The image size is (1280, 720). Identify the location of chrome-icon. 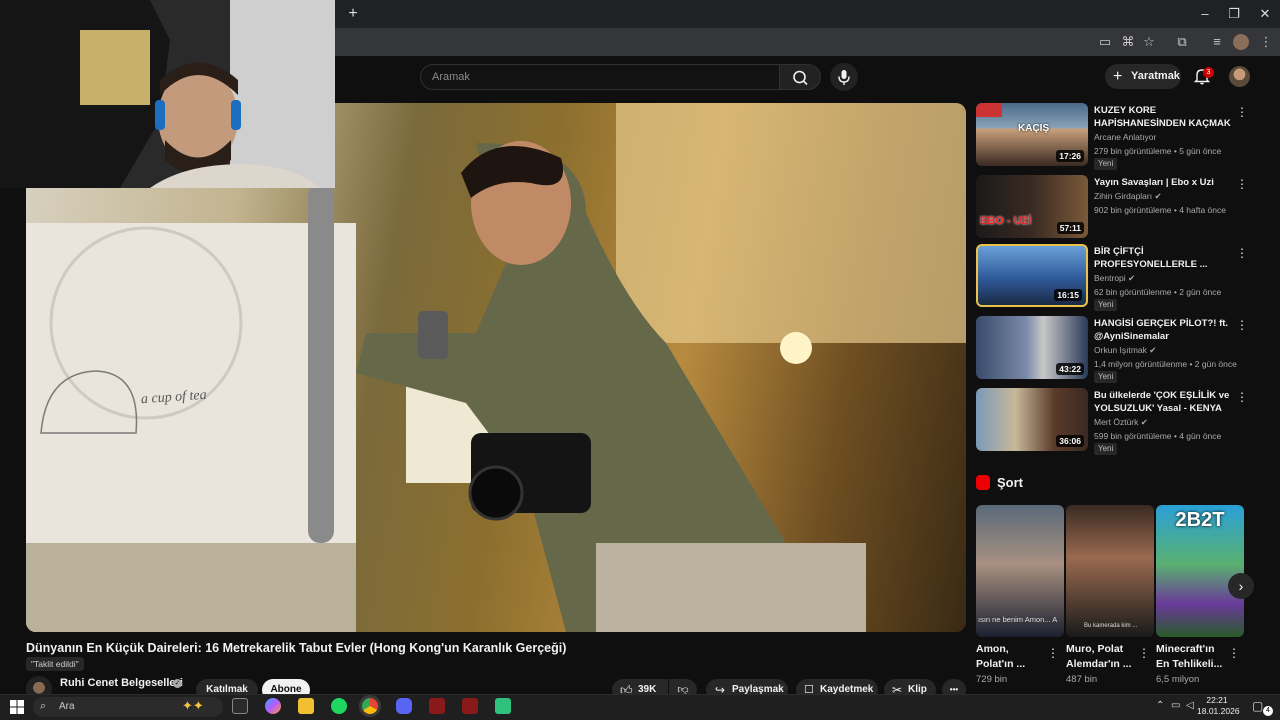
(370, 706).